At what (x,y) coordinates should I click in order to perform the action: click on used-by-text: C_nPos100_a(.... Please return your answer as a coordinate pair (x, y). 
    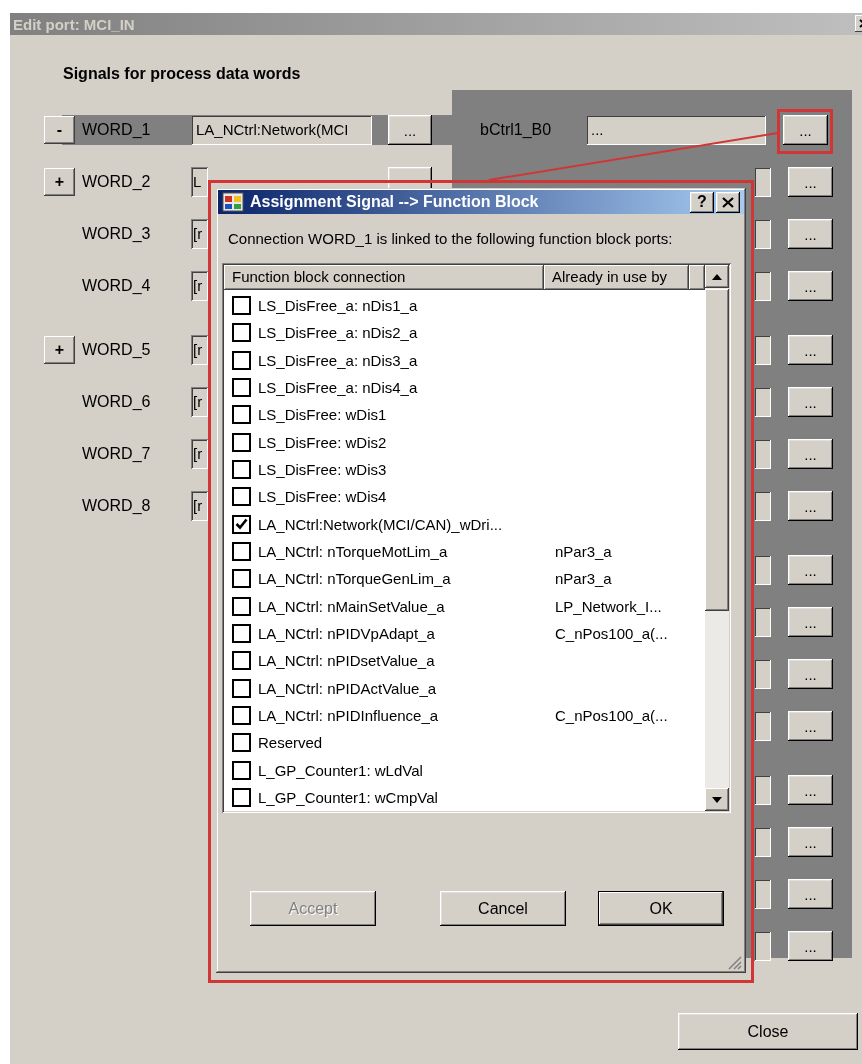
    Looking at the image, I should click on (611, 716).